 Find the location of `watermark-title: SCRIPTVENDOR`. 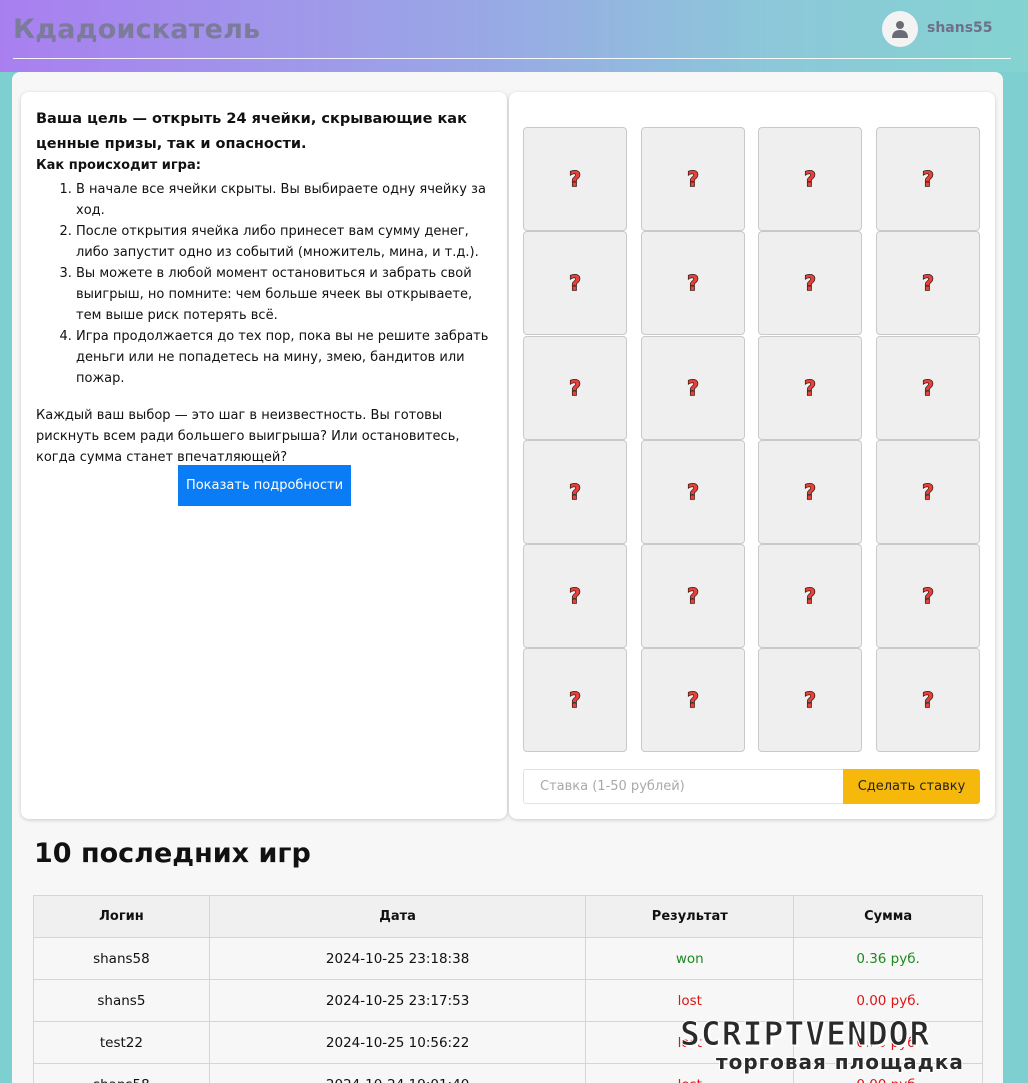

watermark-title: SCRIPTVENDOR is located at coordinates (805, 1034).